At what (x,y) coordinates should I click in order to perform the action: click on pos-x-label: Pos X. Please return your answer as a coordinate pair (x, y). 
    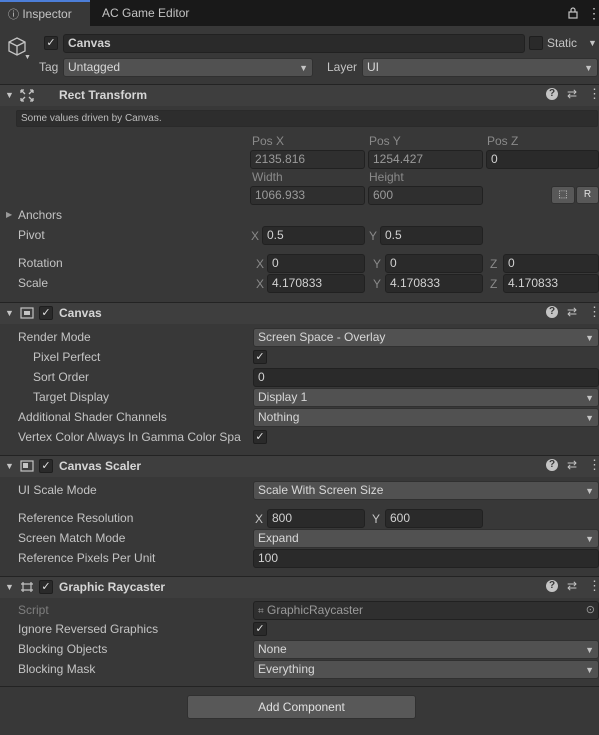
    Looking at the image, I should click on (268, 141).